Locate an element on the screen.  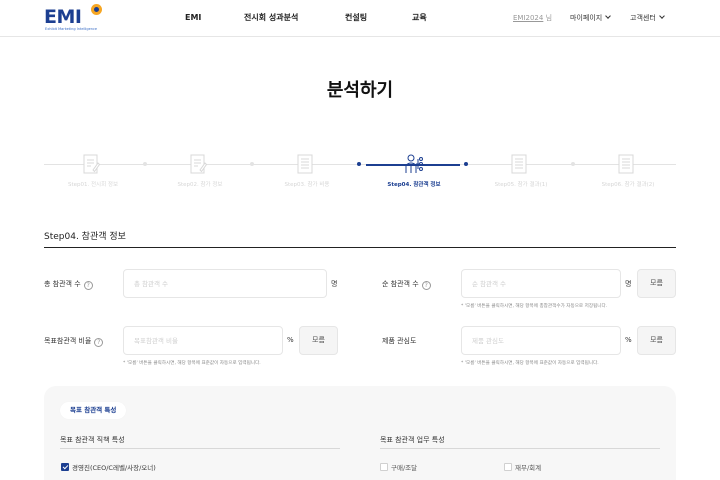
total-visitors-label: 총 참관객 수? is located at coordinates (68, 284).